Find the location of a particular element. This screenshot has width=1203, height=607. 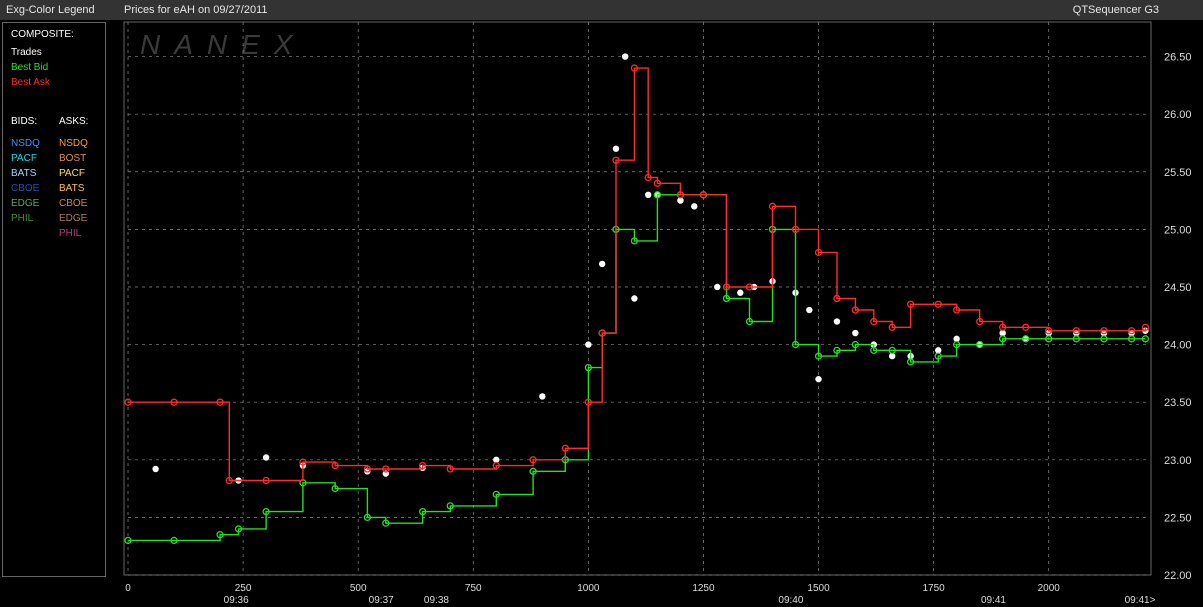

x-tick-label: 0 is located at coordinates (128, 588).